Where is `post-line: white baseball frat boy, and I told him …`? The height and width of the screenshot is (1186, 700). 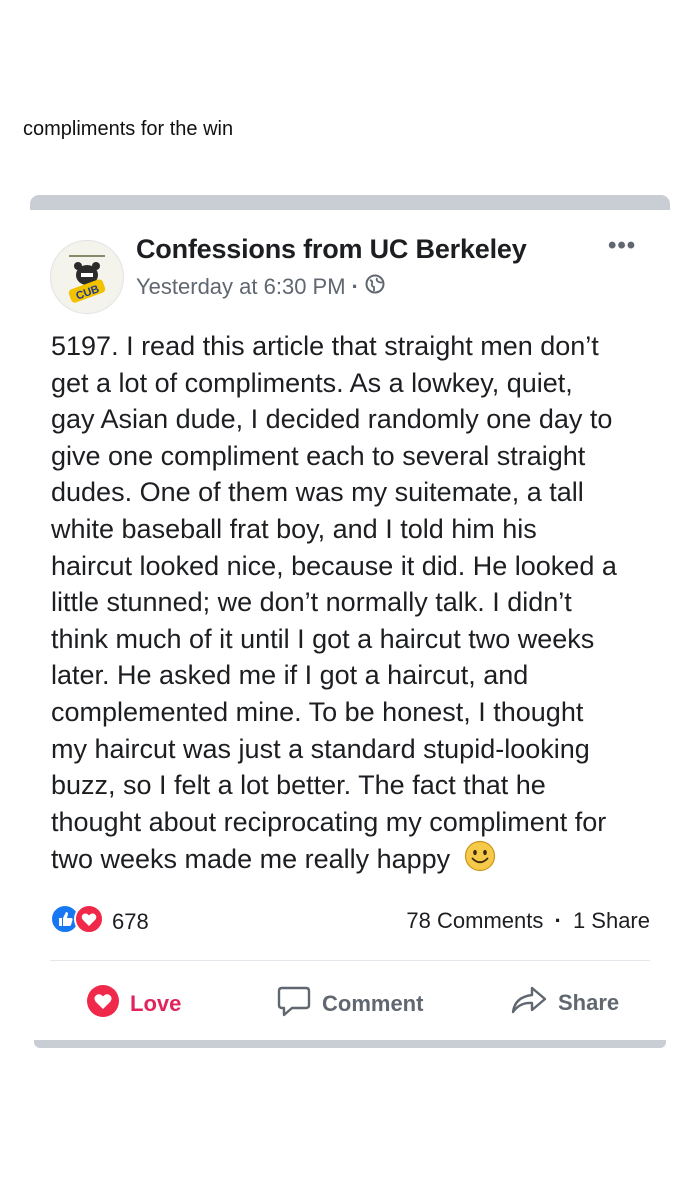 post-line: white baseball frat boy, and I told him … is located at coordinates (294, 528).